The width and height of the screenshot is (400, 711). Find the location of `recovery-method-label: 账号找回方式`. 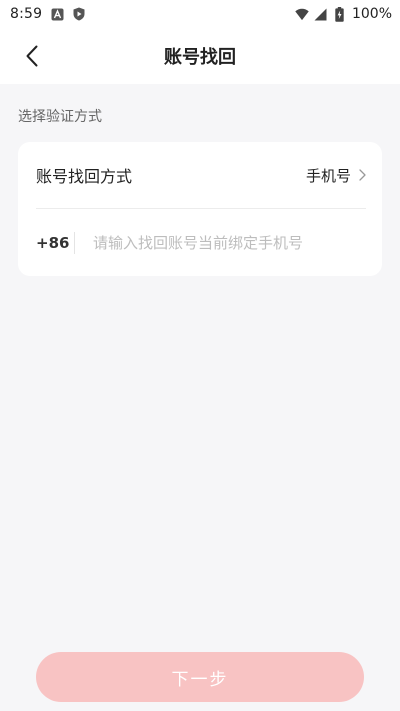

recovery-method-label: 账号找回方式 is located at coordinates (84, 176).